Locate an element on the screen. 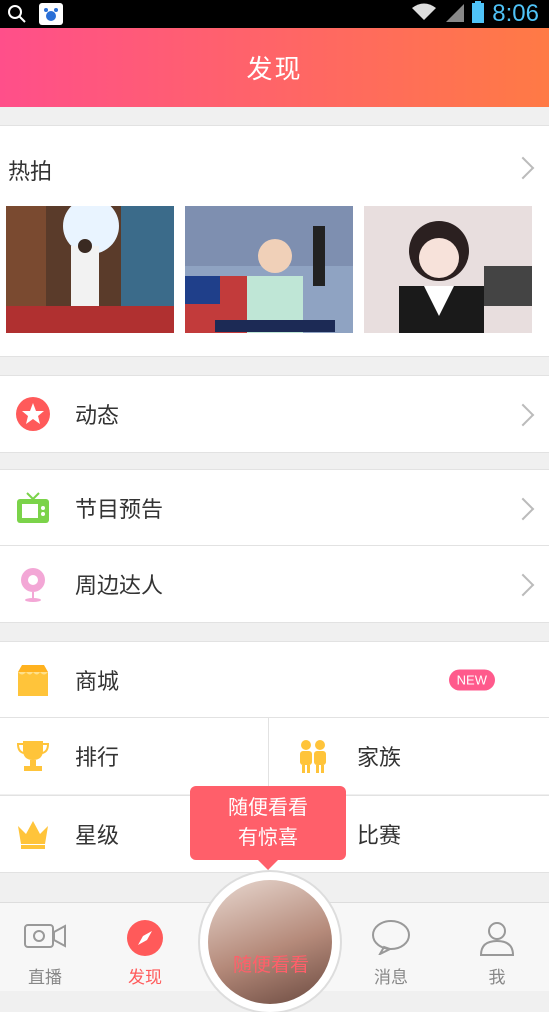 Image resolution: width=549 pixels, height=1012 pixels. tab-discover: 发现 is located at coordinates (145, 947).